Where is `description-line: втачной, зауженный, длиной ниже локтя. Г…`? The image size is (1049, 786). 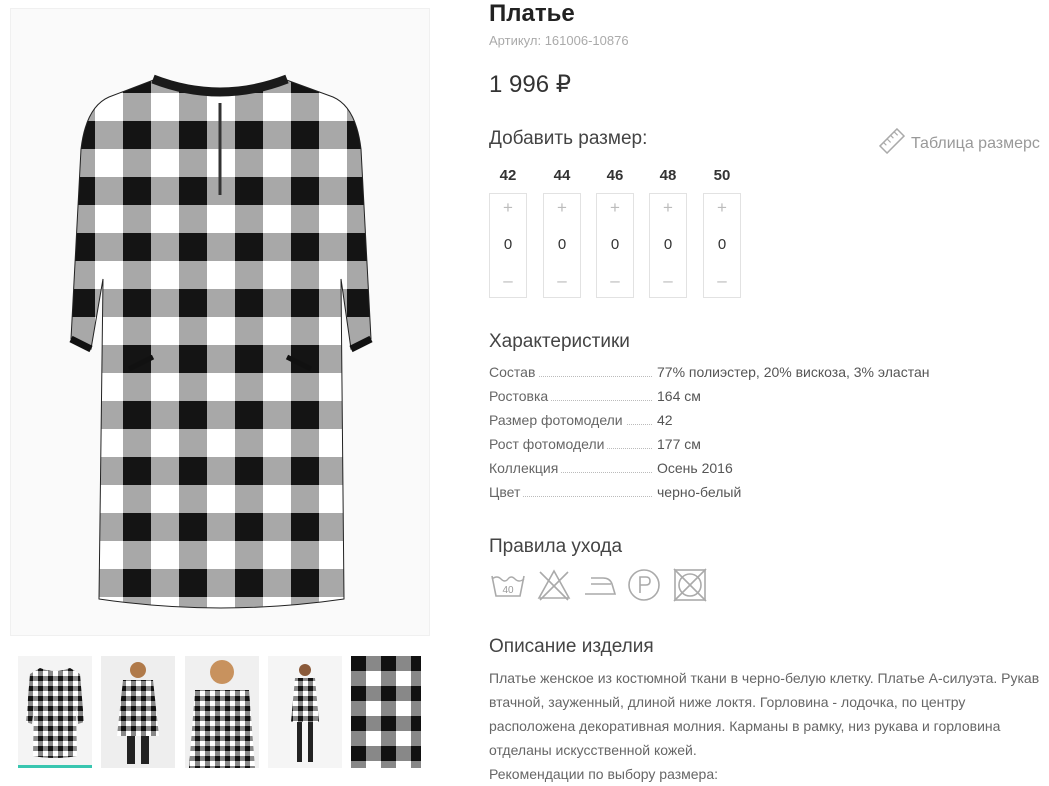
description-line: втачной, зауженный, длиной ниже локтя. Г… is located at coordinates (727, 702).